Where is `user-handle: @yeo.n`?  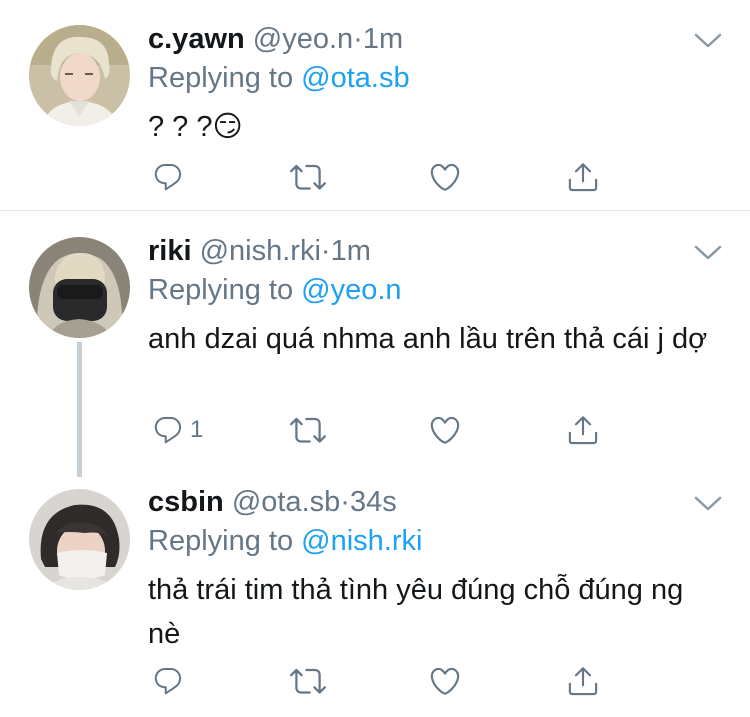 user-handle: @yeo.n is located at coordinates (303, 39).